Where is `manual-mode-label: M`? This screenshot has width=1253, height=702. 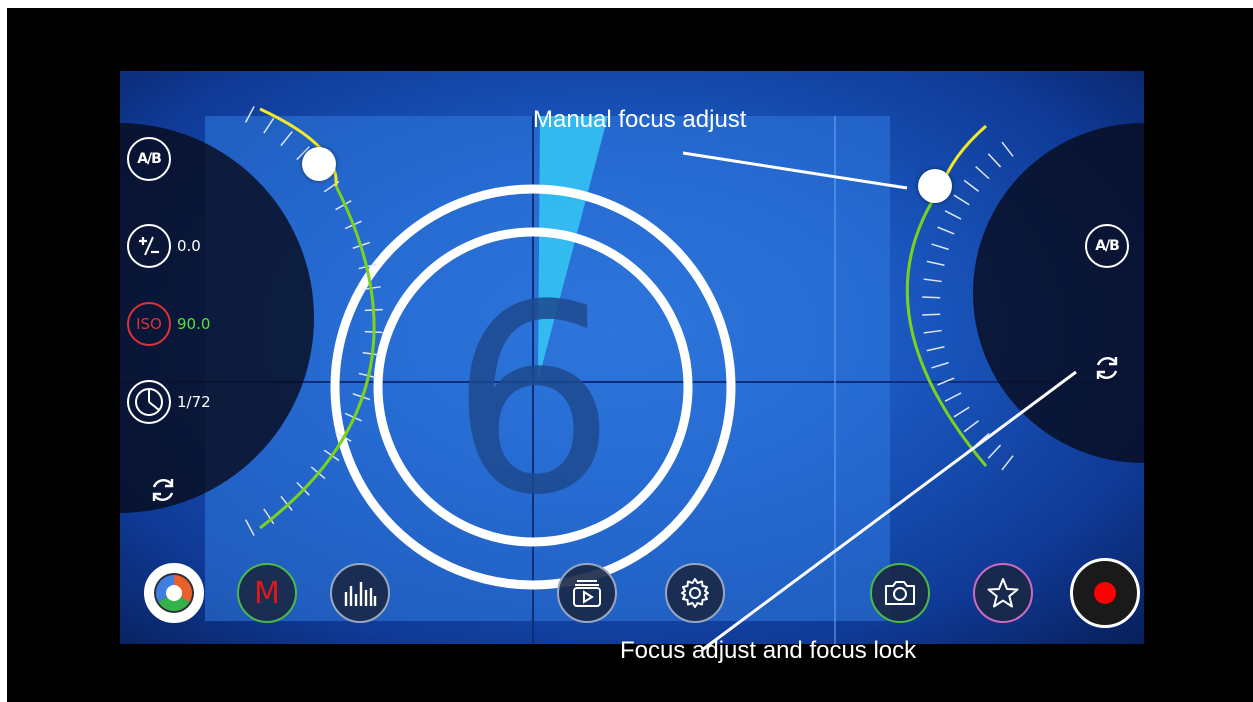 manual-mode-label: M is located at coordinates (267, 593).